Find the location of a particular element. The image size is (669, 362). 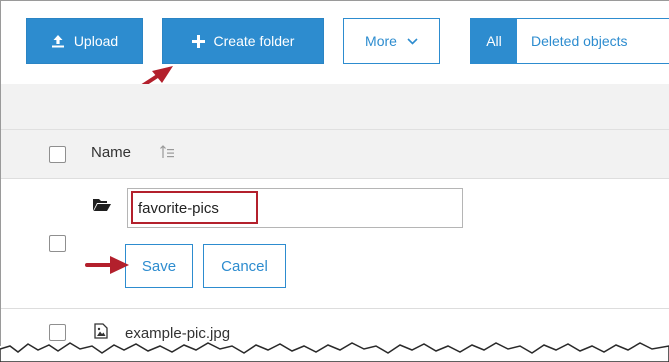

row-divider is located at coordinates (335, 308).